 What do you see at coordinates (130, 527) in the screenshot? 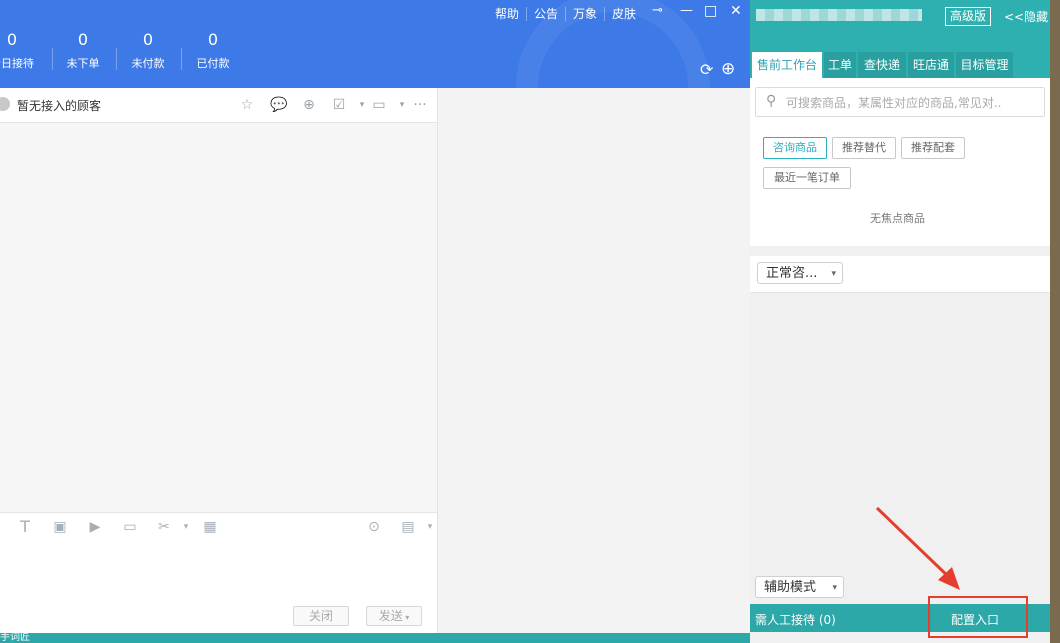
I see `folder-icon: ▭` at bounding box center [130, 527].